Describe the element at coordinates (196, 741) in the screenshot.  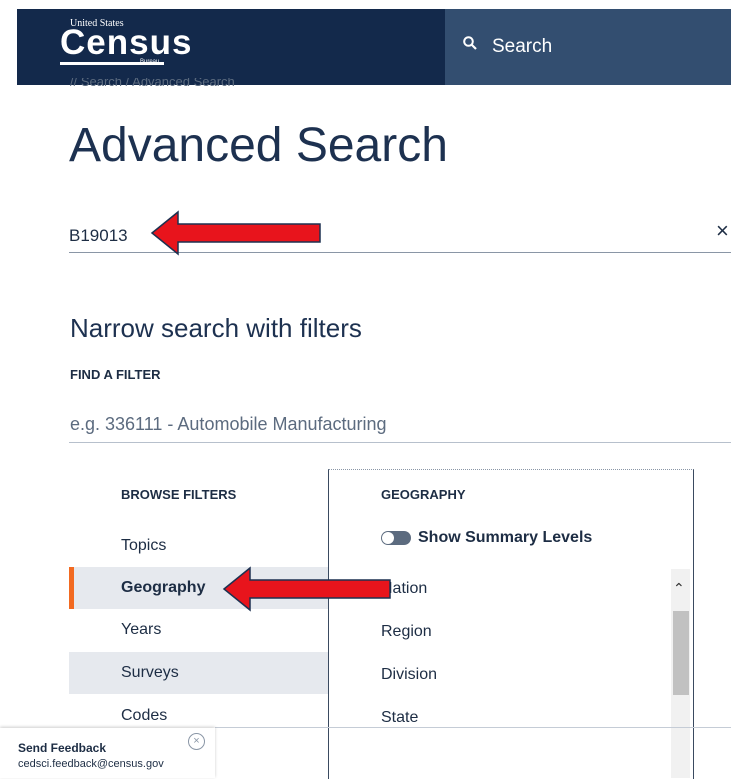
I see `close-icon: ×` at that location.